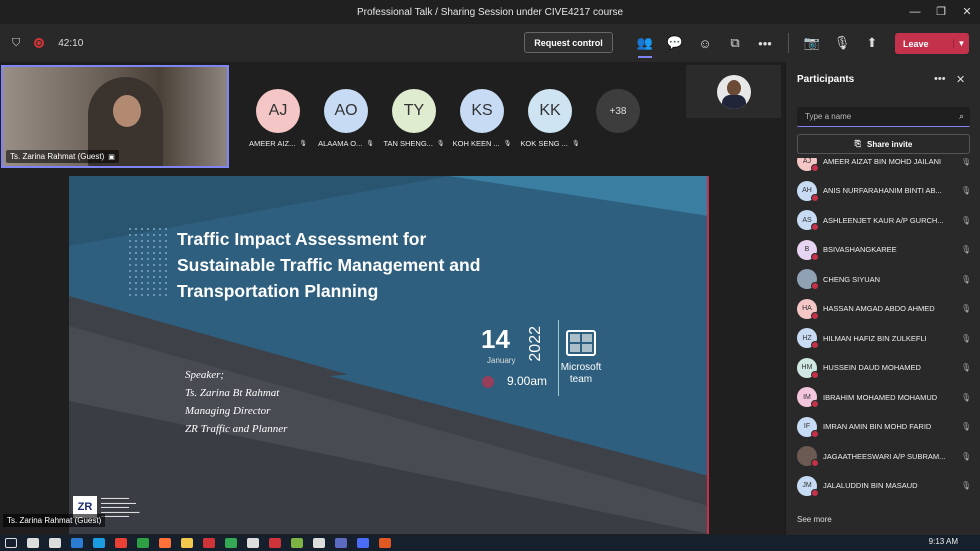 The width and height of the screenshot is (980, 551). Describe the element at coordinates (236, 429) in the screenshot. I see `speaker-line: ZR Traffic and Planner` at that location.